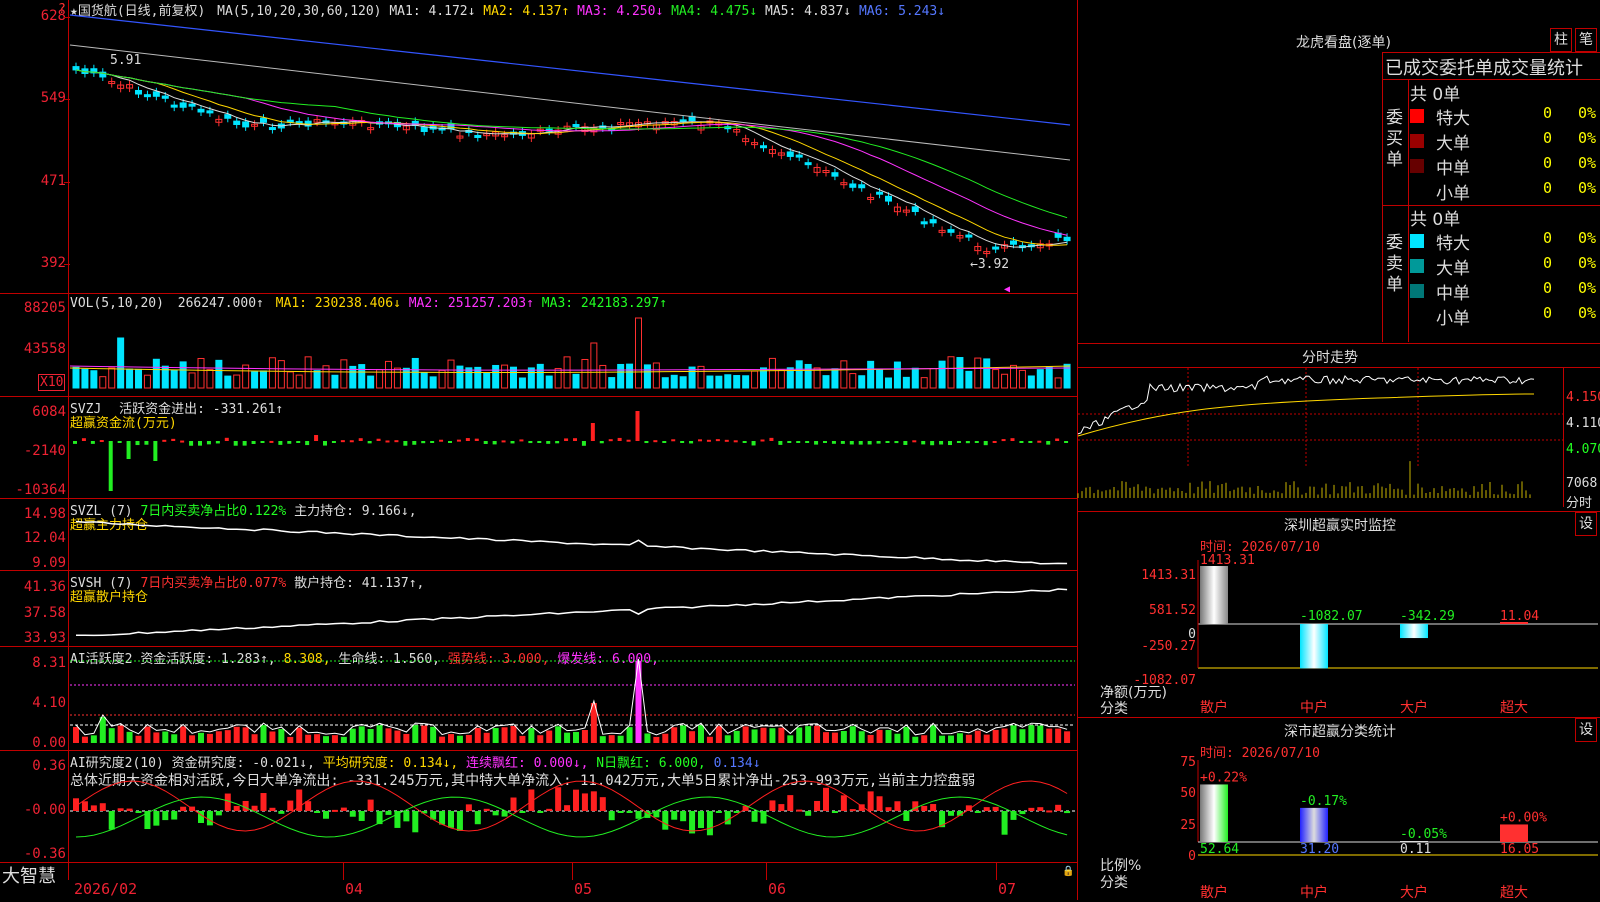  I want to click on sell-total: 共 0单, so click(1435, 220).